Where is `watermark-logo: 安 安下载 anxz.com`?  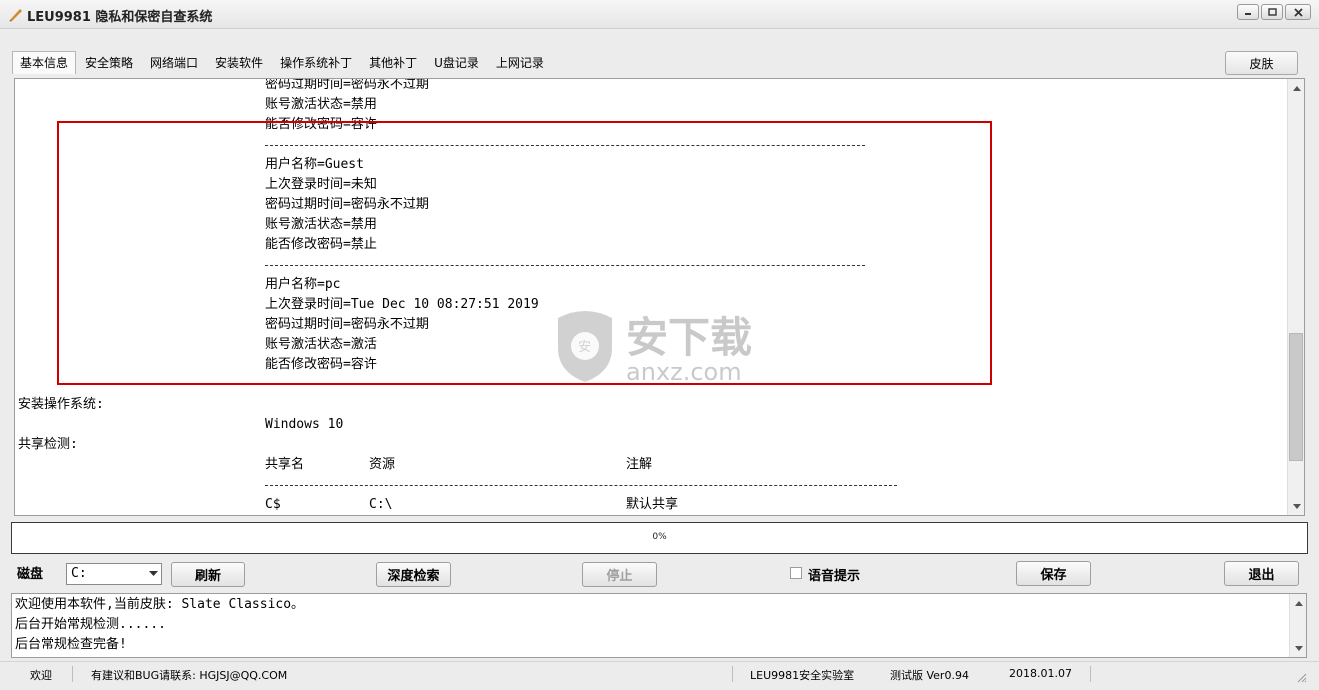
watermark-logo: 安 安下载 anxz.com is located at coordinates (655, 348).